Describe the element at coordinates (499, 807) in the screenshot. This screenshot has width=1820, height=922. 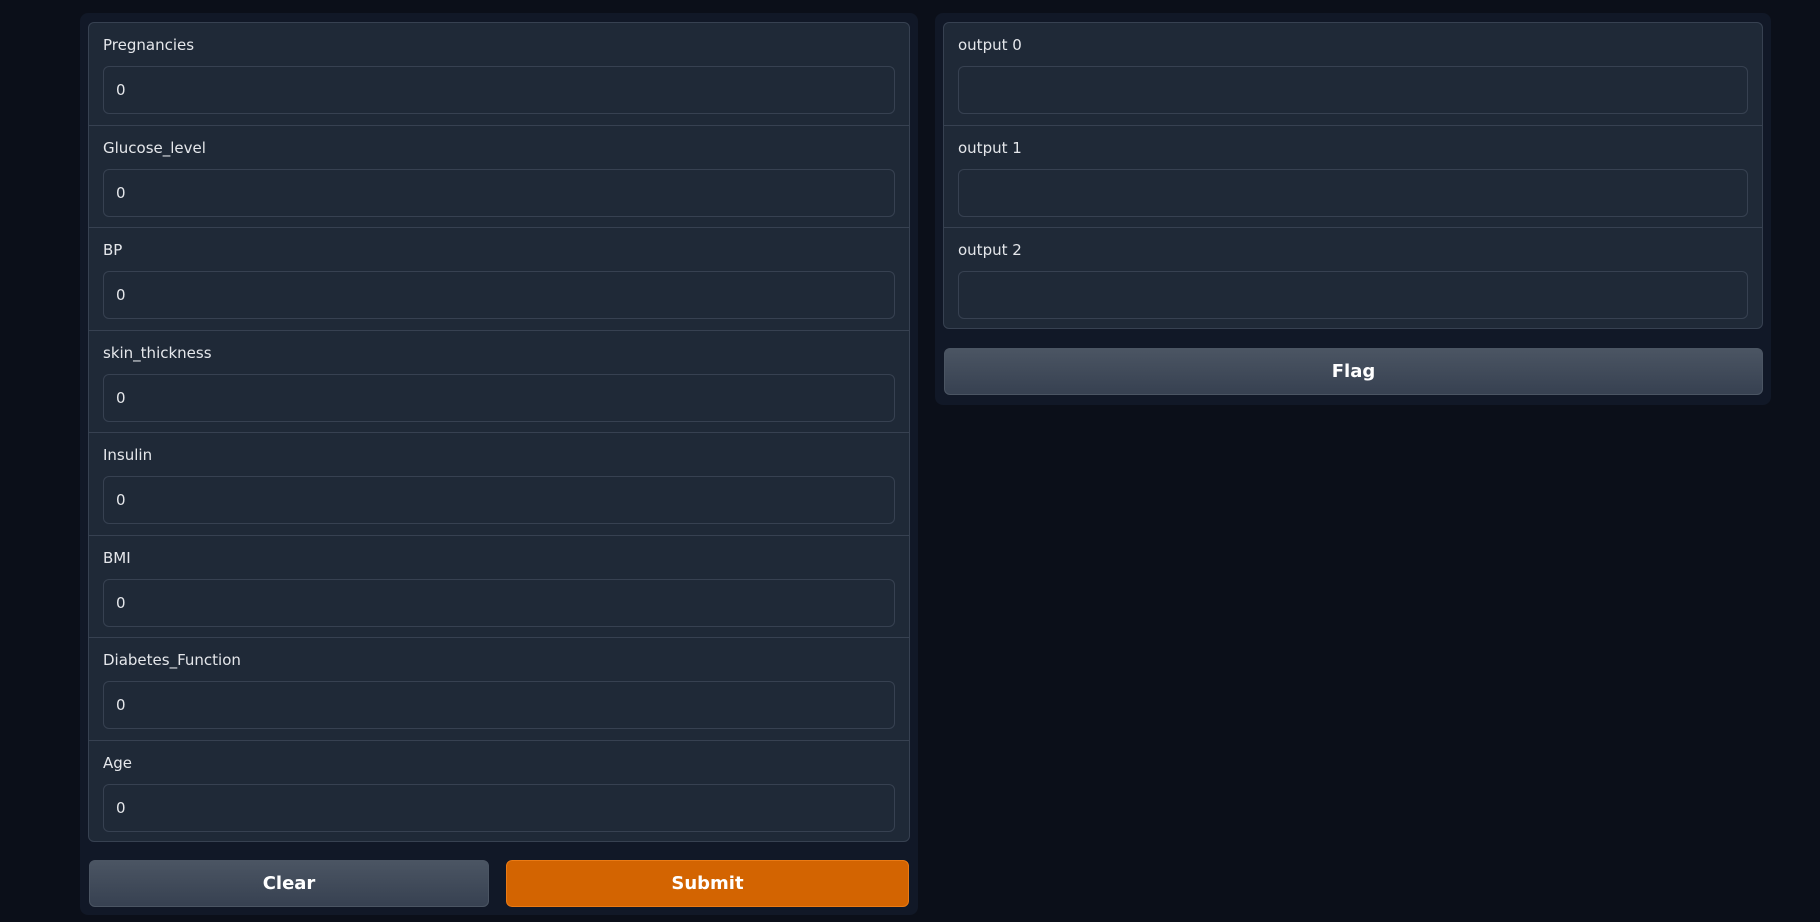
I see `age-input` at that location.